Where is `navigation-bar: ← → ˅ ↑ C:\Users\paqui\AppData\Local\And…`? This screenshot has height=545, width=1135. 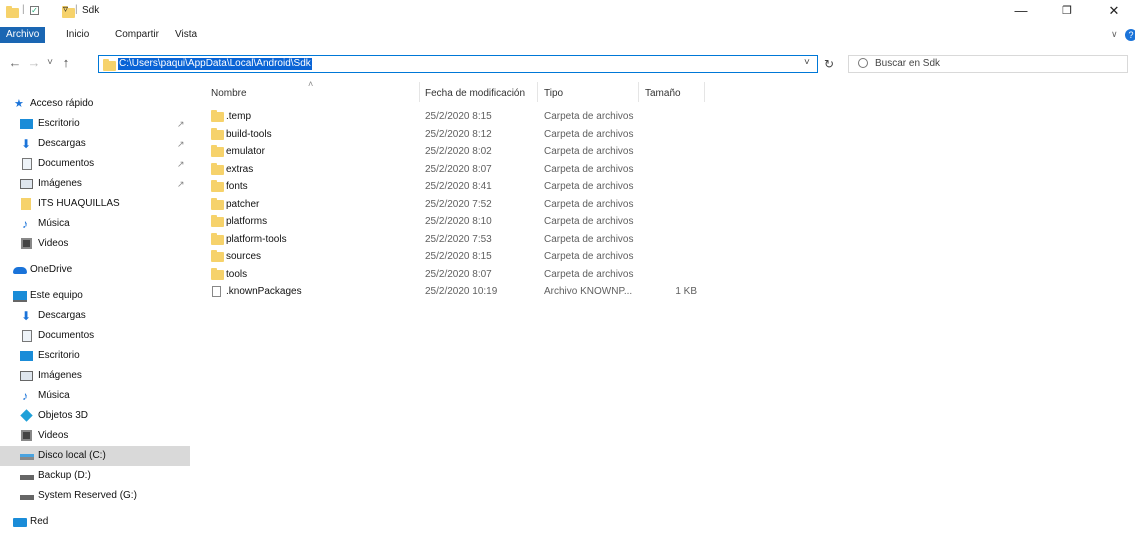
navigation-bar: ← → ˅ ↑ C:\Users\paqui\AppData\Local\And… is located at coordinates (567, 64).